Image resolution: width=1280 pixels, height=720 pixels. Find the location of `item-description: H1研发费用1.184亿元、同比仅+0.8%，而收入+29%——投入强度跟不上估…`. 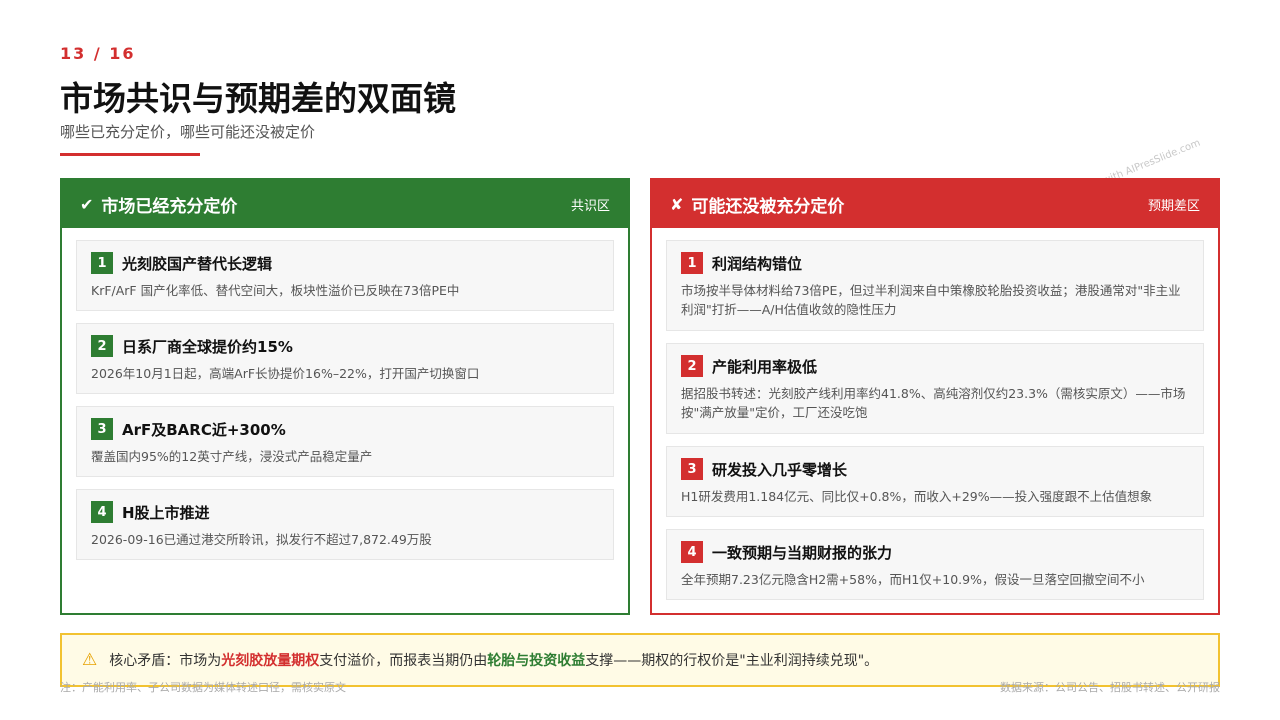

item-description: H1研发费用1.184亿元、同比仅+0.8%，而收入+29%——投入强度跟不上估… is located at coordinates (917, 496).